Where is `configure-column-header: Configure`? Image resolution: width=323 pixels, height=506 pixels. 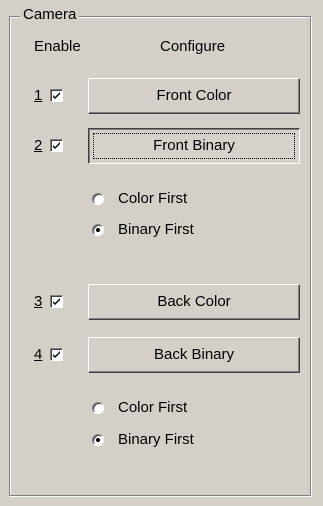 configure-column-header: Configure is located at coordinates (193, 46).